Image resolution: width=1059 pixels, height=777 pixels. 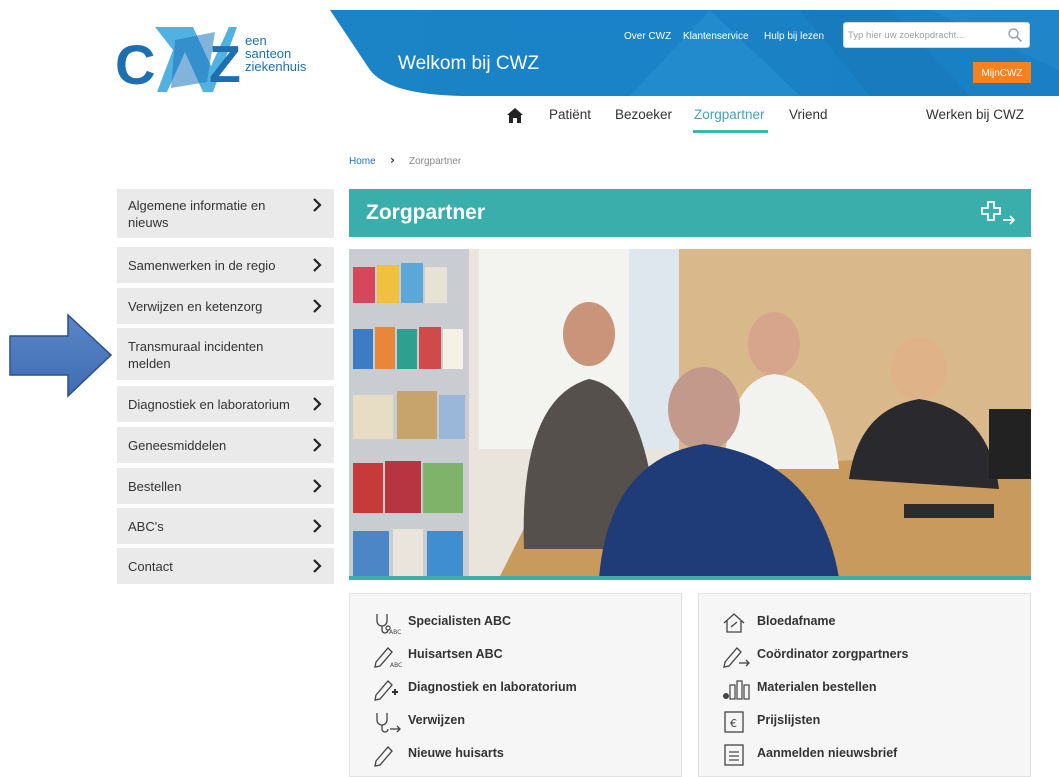 What do you see at coordinates (923, 35) in the screenshot?
I see `search-input` at bounding box center [923, 35].